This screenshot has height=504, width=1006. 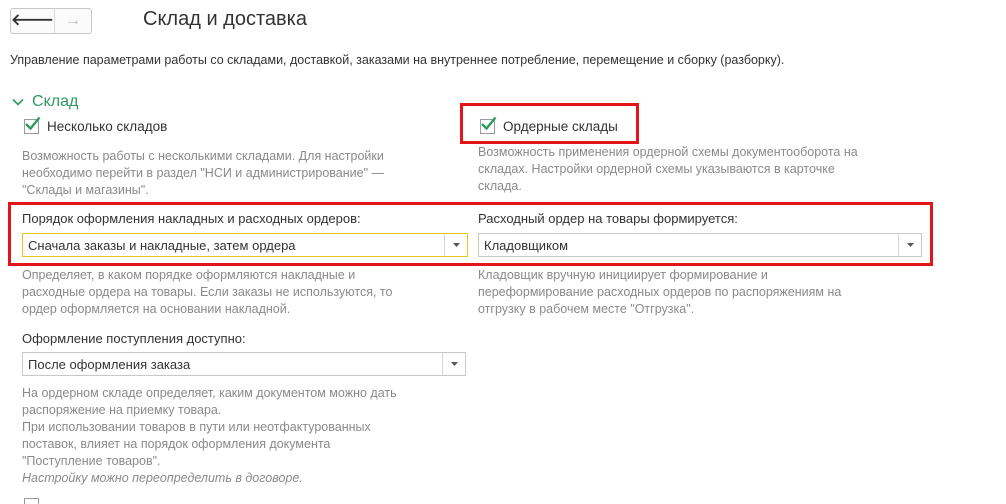 I want to click on highlight-order-warehouses, so click(x=549, y=123).